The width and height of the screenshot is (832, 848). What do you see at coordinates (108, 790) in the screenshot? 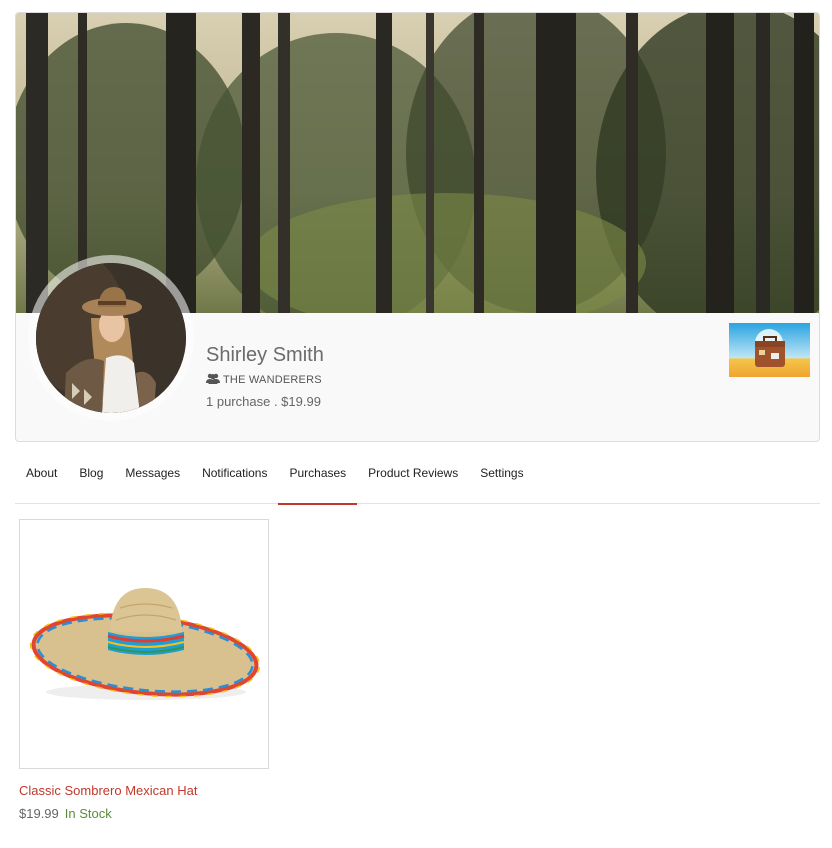
I see `product-title-link: Classic Sombrero Mexican Hat` at bounding box center [108, 790].